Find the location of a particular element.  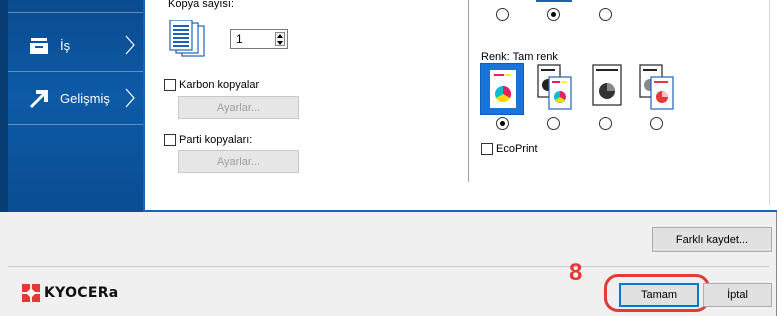

color-mode-label: Renk: Tam renk is located at coordinates (519, 57).